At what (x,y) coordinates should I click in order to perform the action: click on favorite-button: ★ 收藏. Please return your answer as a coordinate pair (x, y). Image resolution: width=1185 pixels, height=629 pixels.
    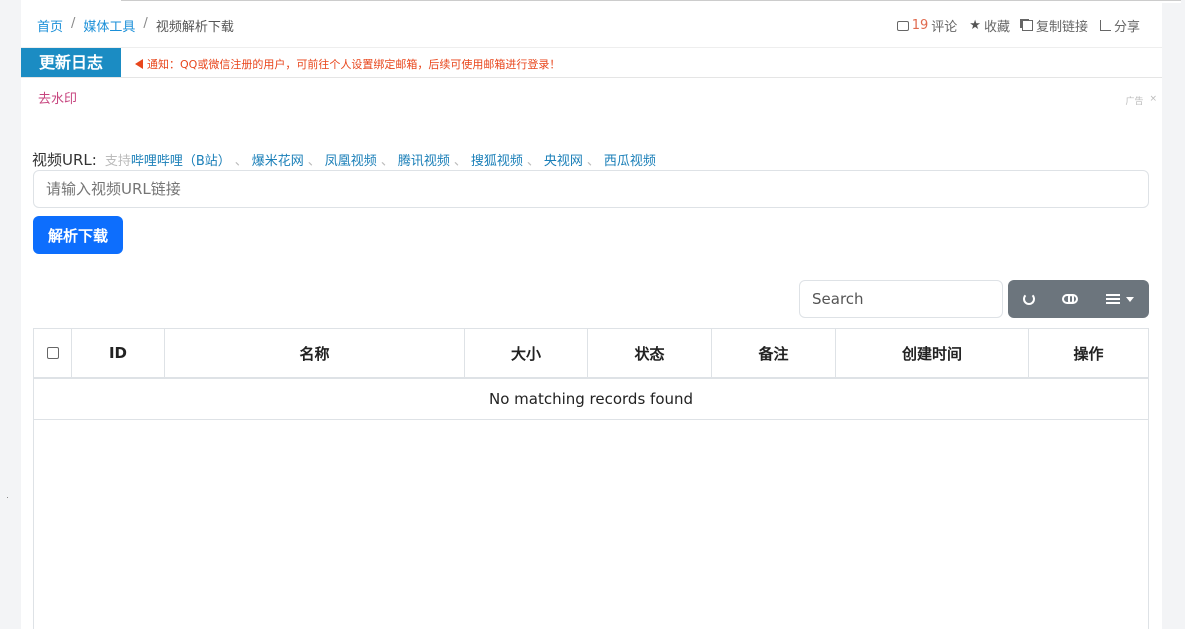
    Looking at the image, I should click on (989, 26).